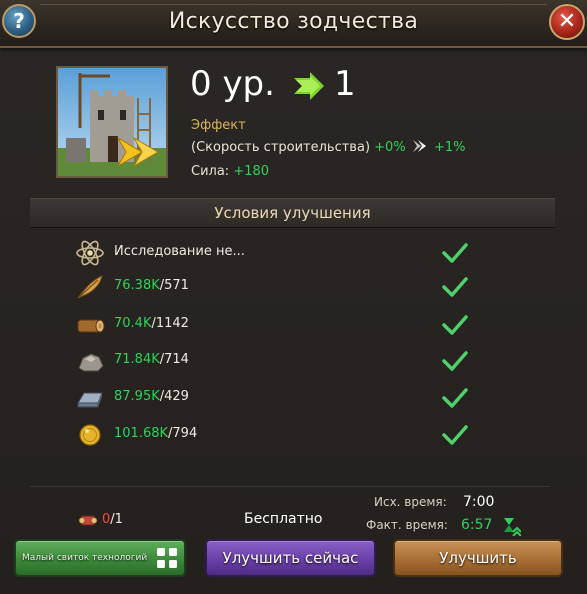 This screenshot has width=587, height=594. Describe the element at coordinates (91, 362) in the screenshot. I see `stone-icon` at that location.